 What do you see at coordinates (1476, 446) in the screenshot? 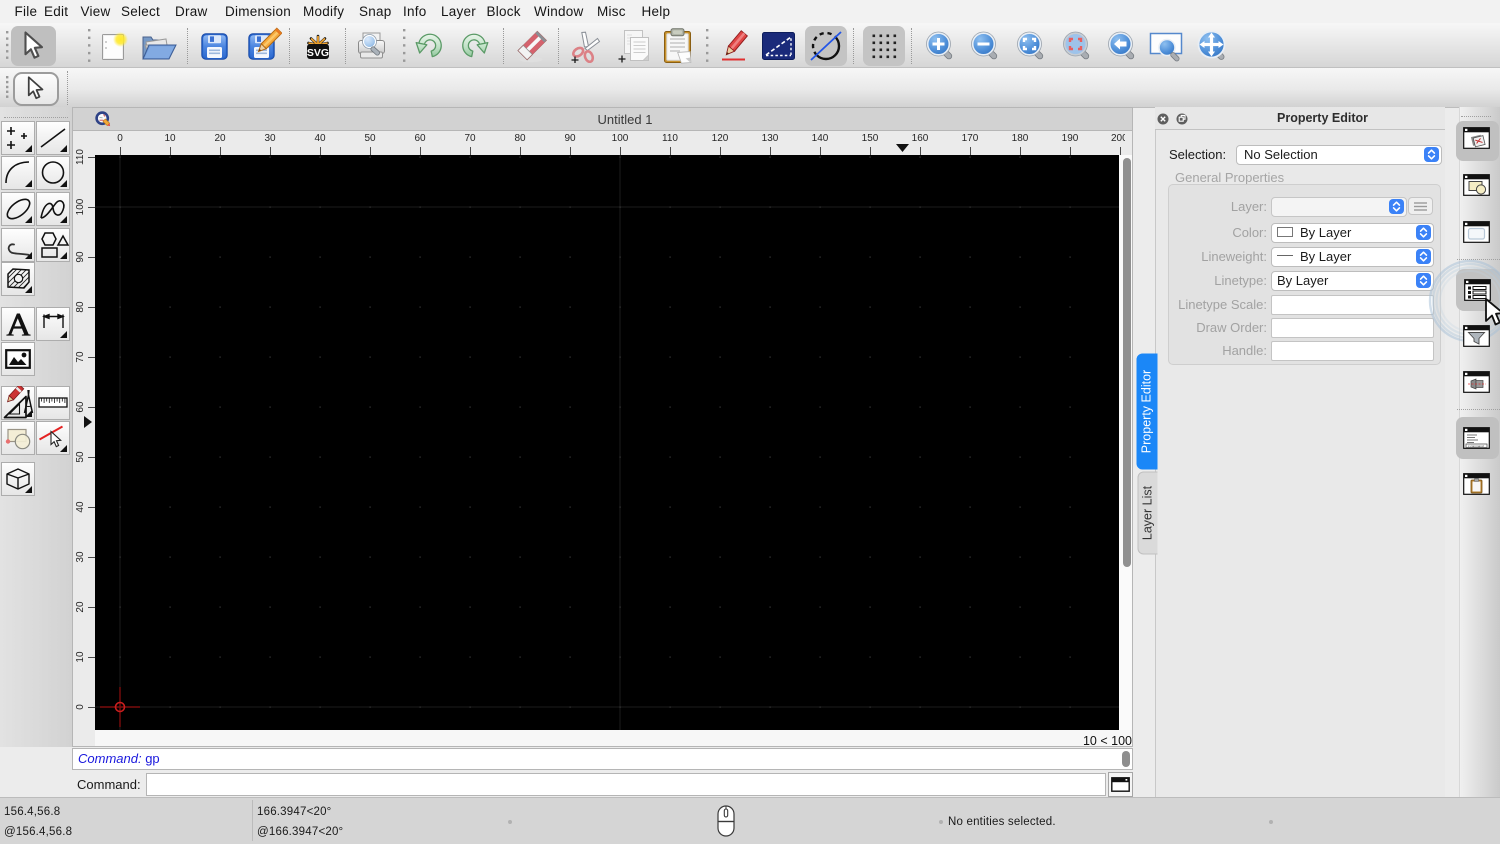
I see `svg-text: c command` at bounding box center [1476, 446].